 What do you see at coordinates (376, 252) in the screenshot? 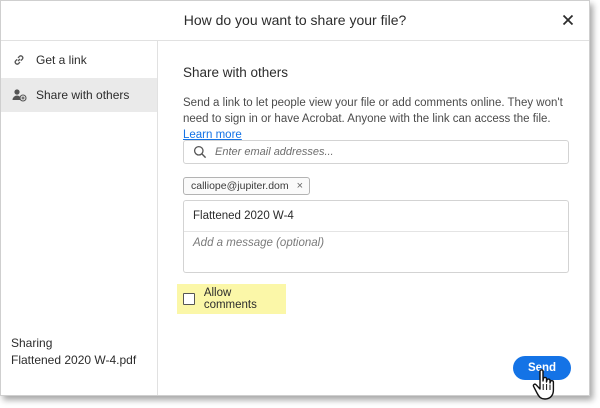
I see `message-field: Add a message (optional)` at bounding box center [376, 252].